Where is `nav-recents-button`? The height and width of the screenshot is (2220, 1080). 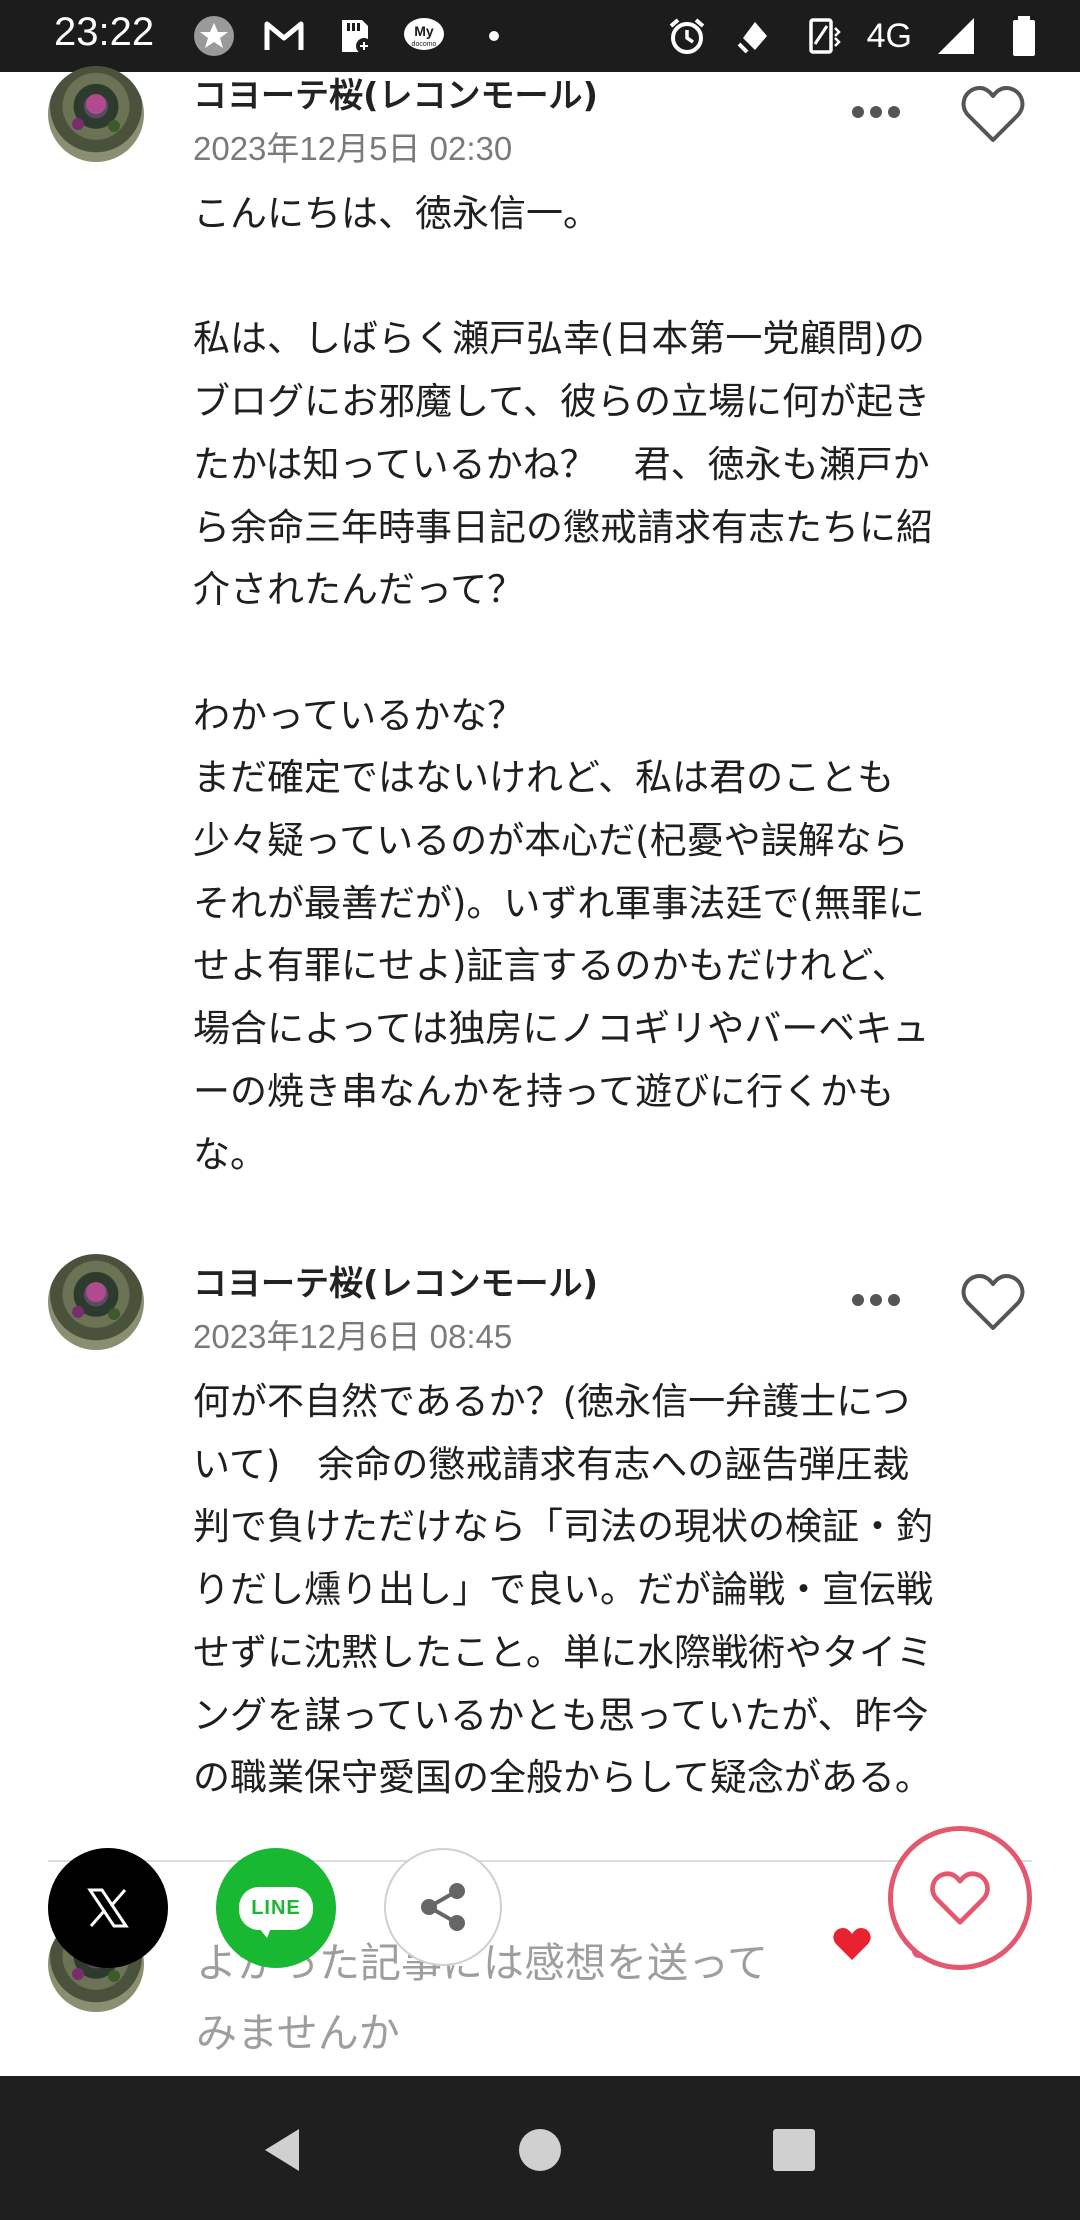
nav-recents-button is located at coordinates (794, 2150).